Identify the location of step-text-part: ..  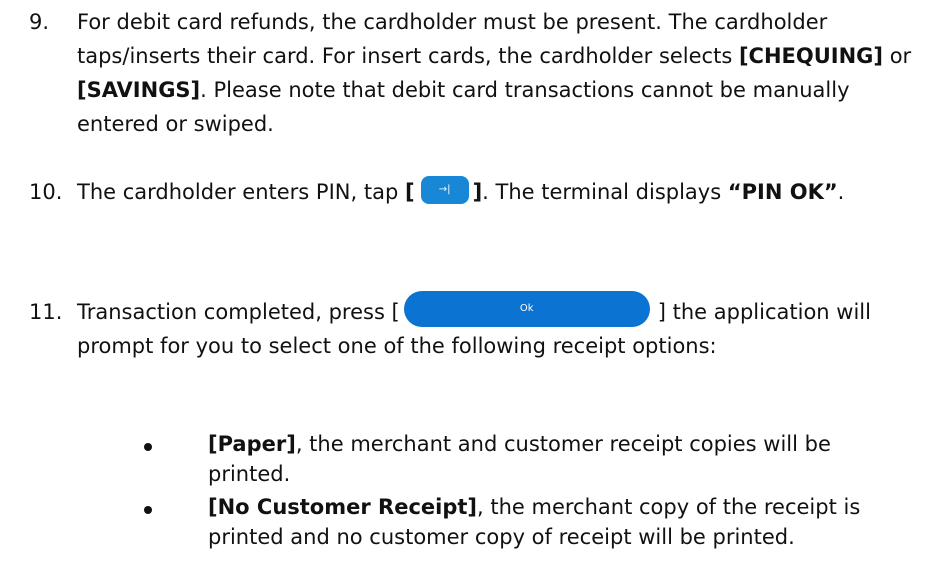
(841, 192).